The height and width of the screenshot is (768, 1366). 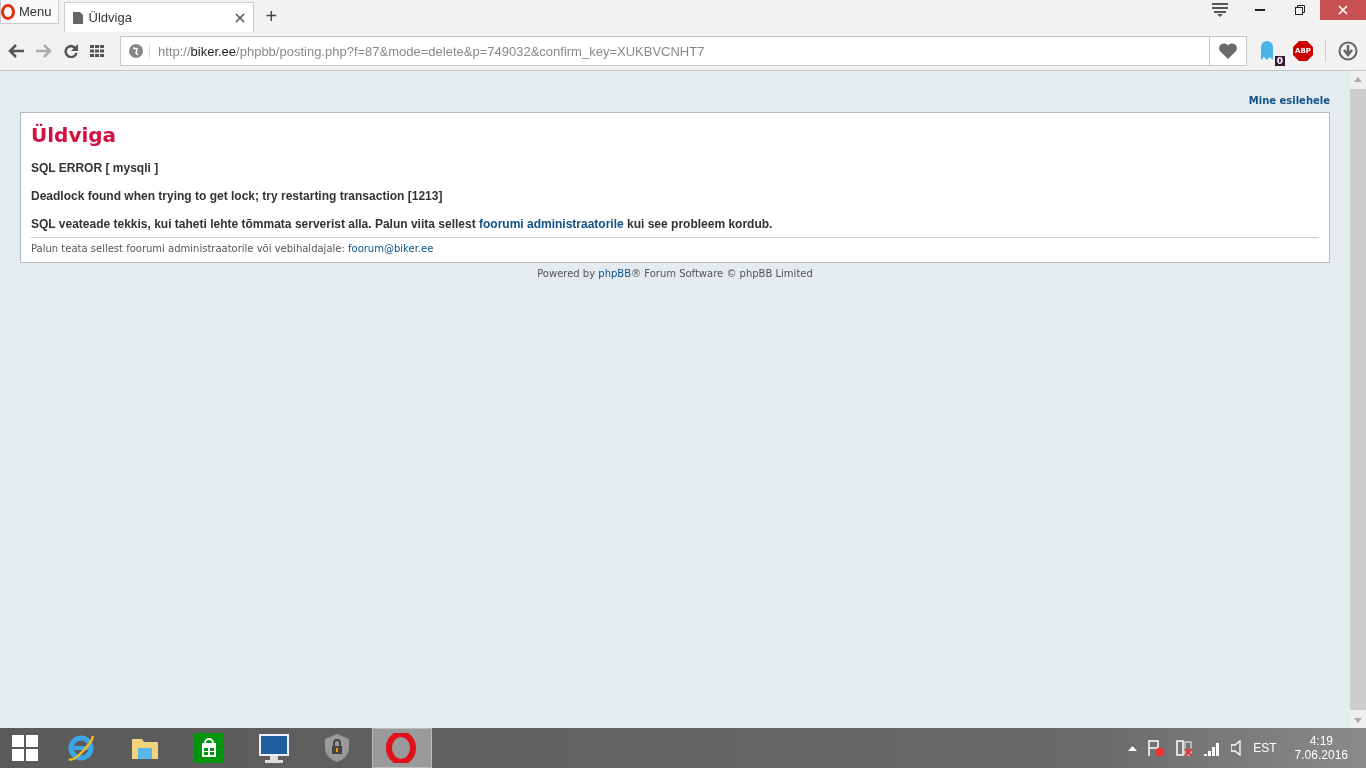 I want to click on extension-badge: 0, so click(x=1279, y=61).